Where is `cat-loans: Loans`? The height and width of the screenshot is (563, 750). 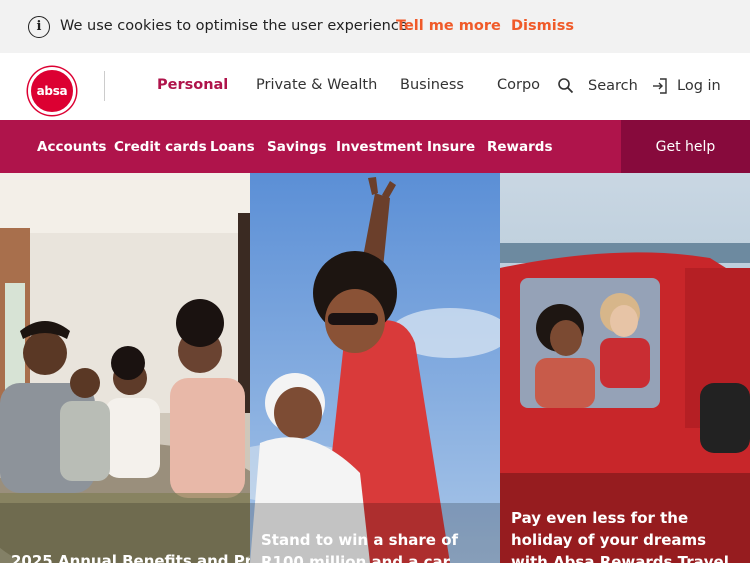
cat-loans: Loans is located at coordinates (232, 147).